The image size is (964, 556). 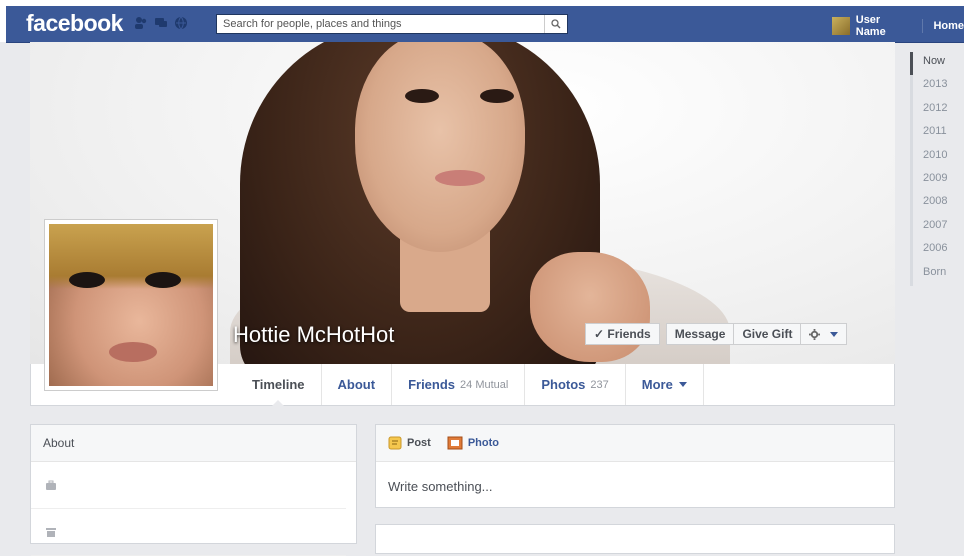 What do you see at coordinates (657, 384) in the screenshot?
I see `tab-label: More` at bounding box center [657, 384].